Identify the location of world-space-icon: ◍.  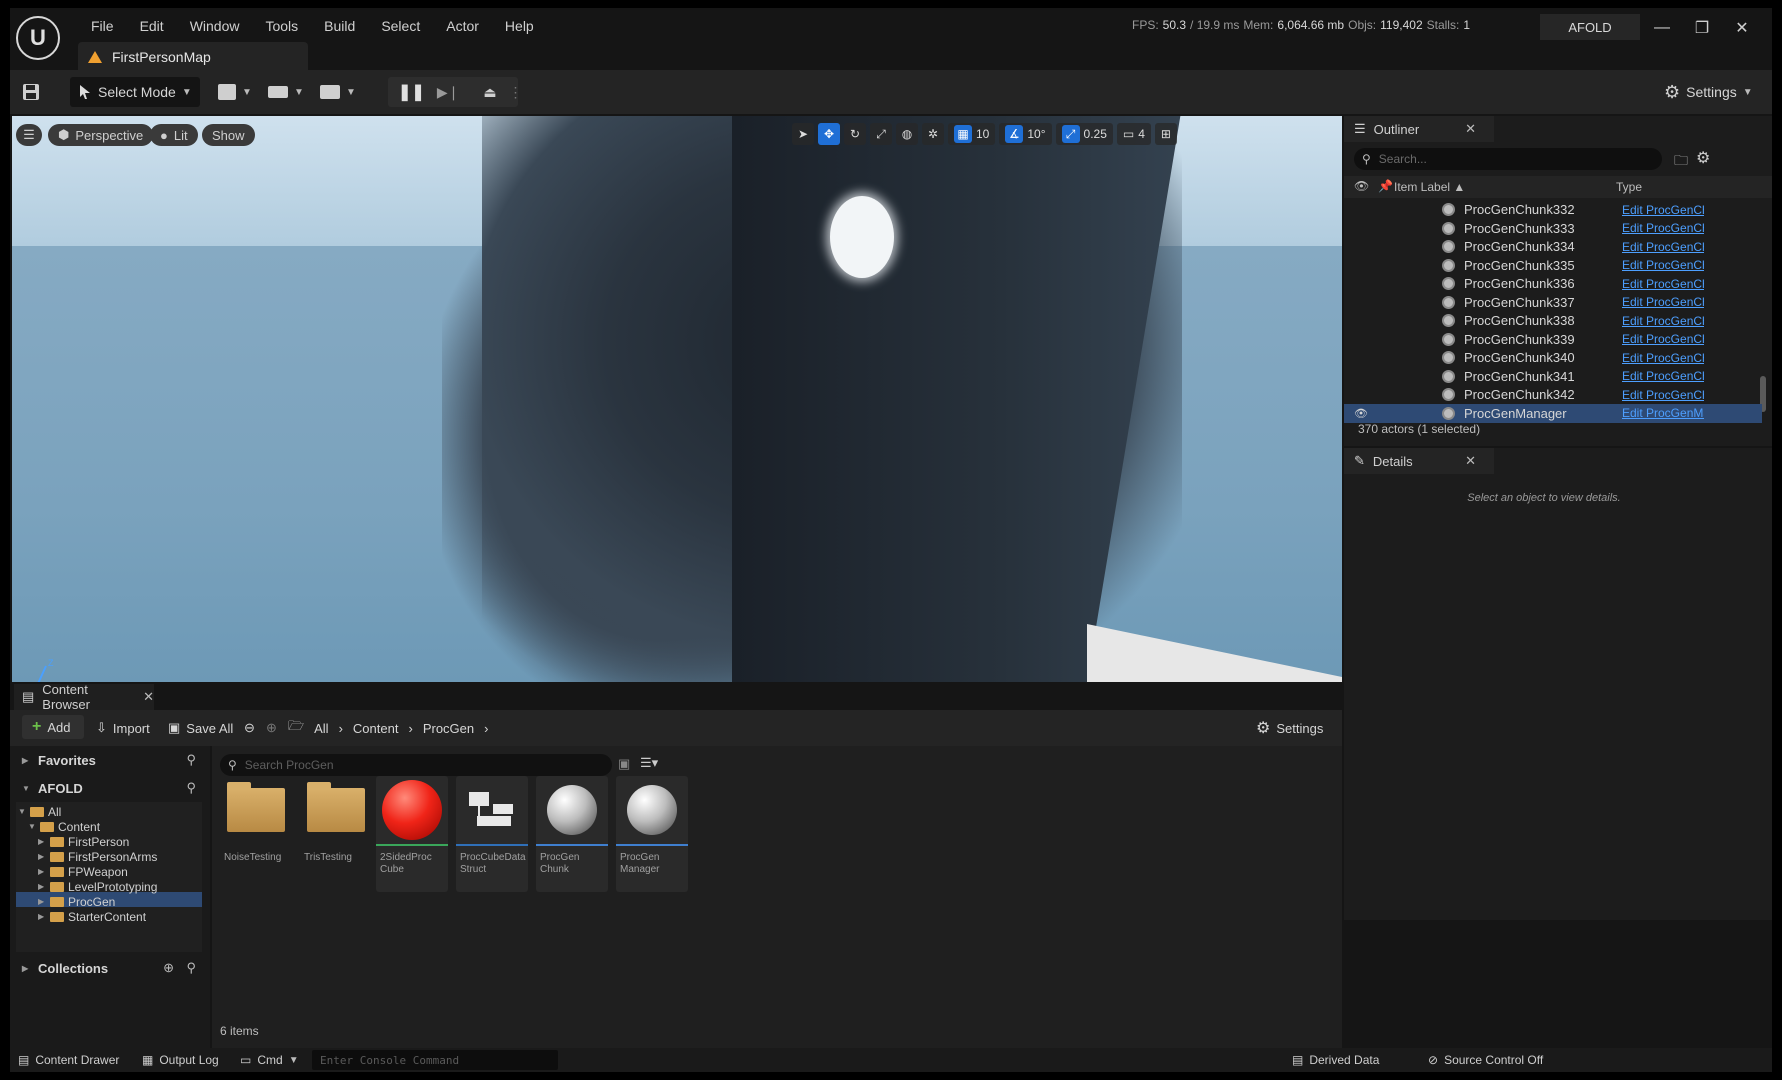
(907, 134).